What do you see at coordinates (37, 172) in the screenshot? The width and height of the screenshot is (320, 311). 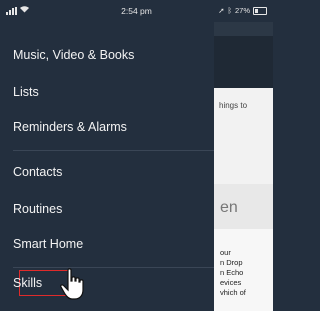 I see `menu-item-contacts: Contacts` at bounding box center [37, 172].